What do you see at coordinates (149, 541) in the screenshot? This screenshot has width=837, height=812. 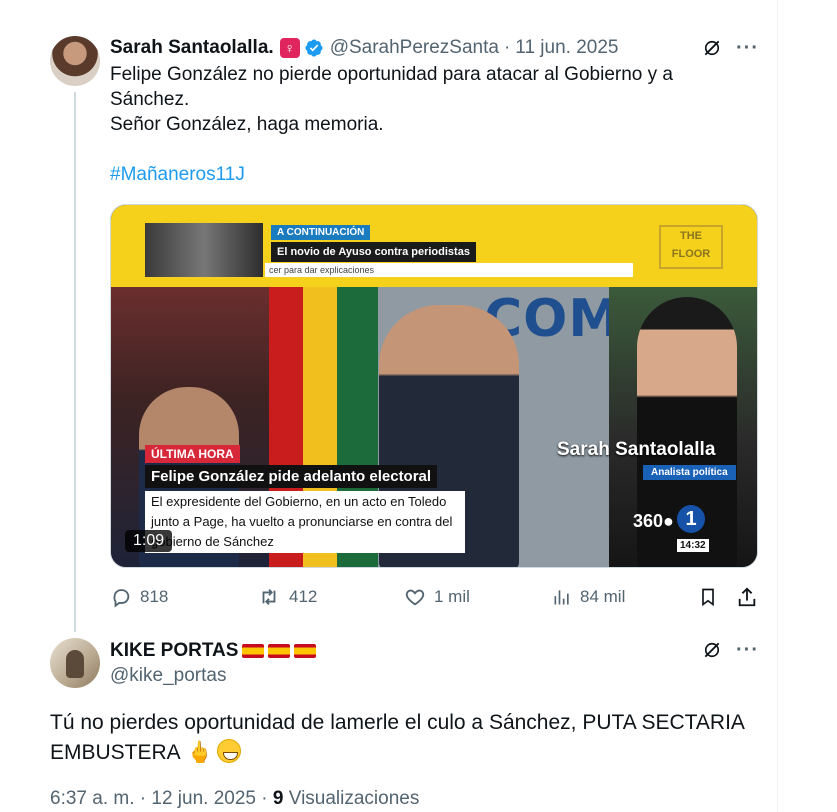 I see `video-duration-badge: 1:09` at bounding box center [149, 541].